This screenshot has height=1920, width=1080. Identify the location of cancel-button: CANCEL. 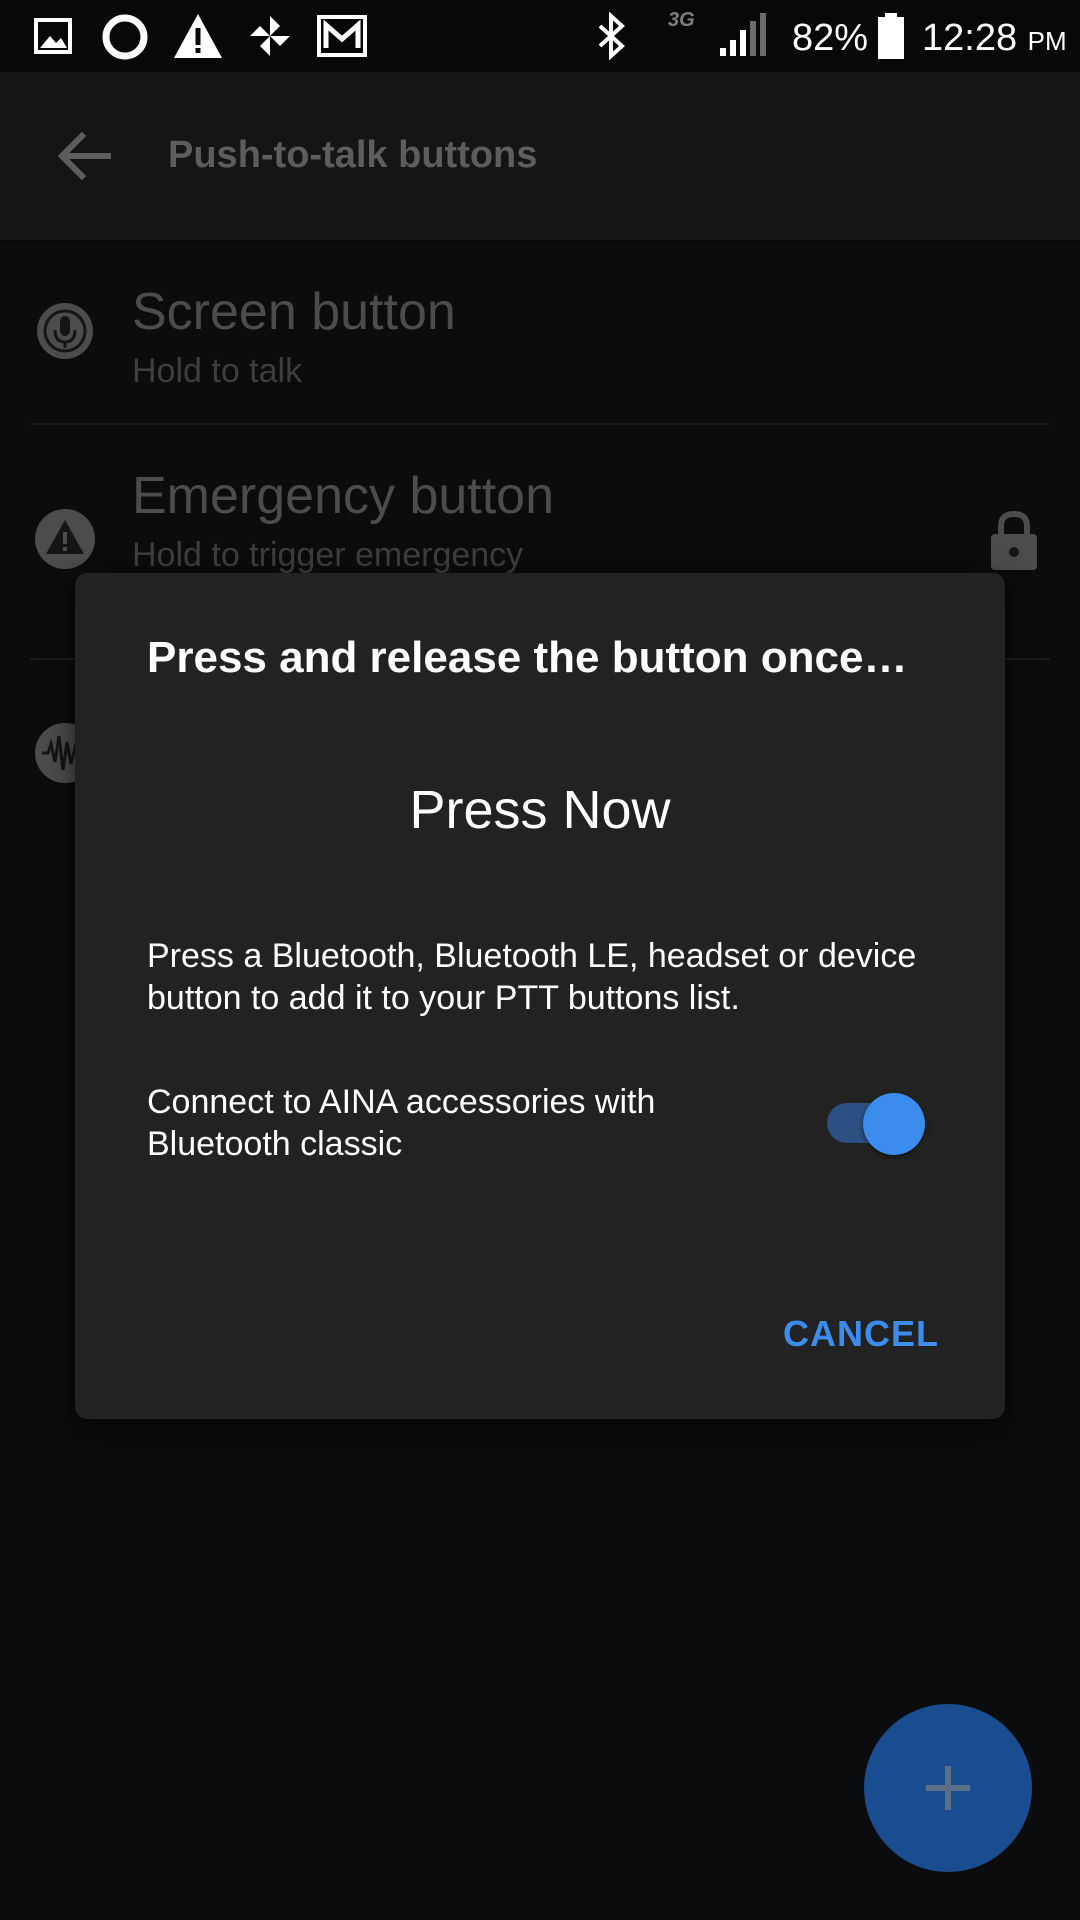
(861, 1334).